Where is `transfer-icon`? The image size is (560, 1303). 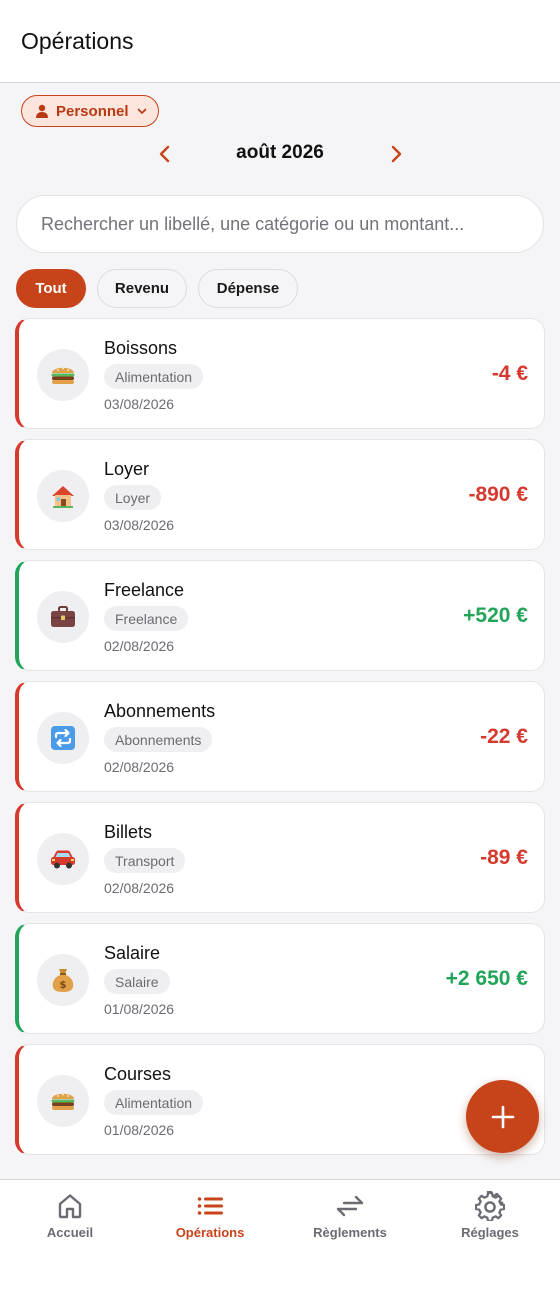 transfer-icon is located at coordinates (350, 1206).